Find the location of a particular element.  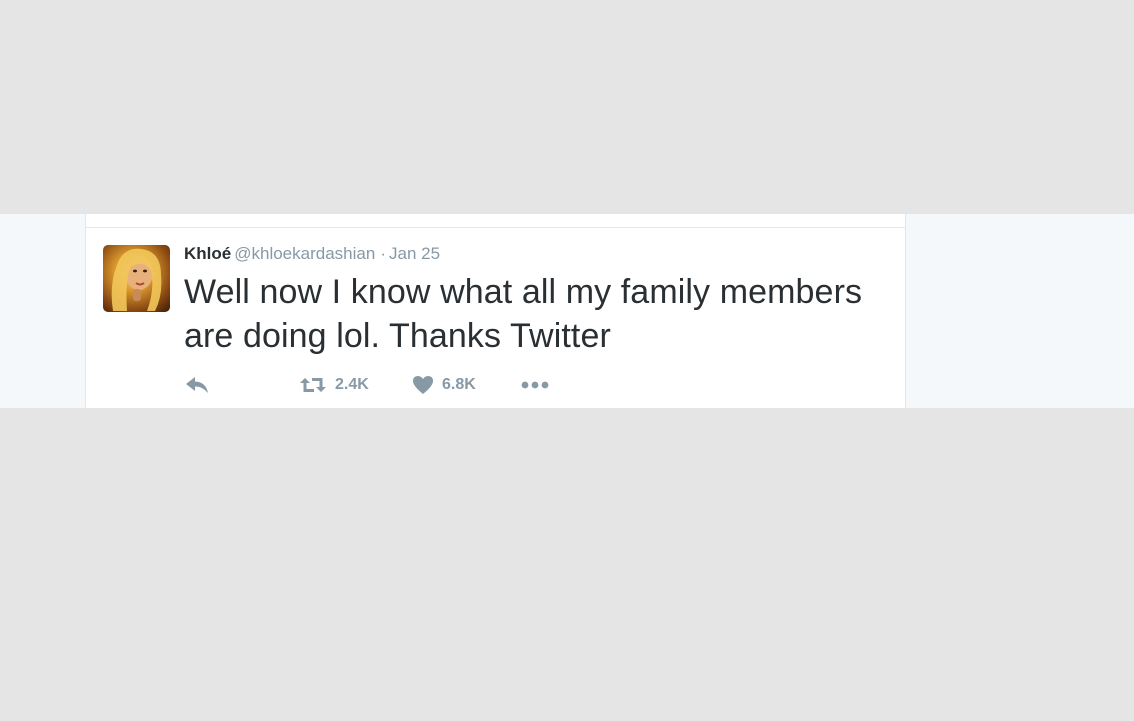

reply-button is located at coordinates (197, 385).